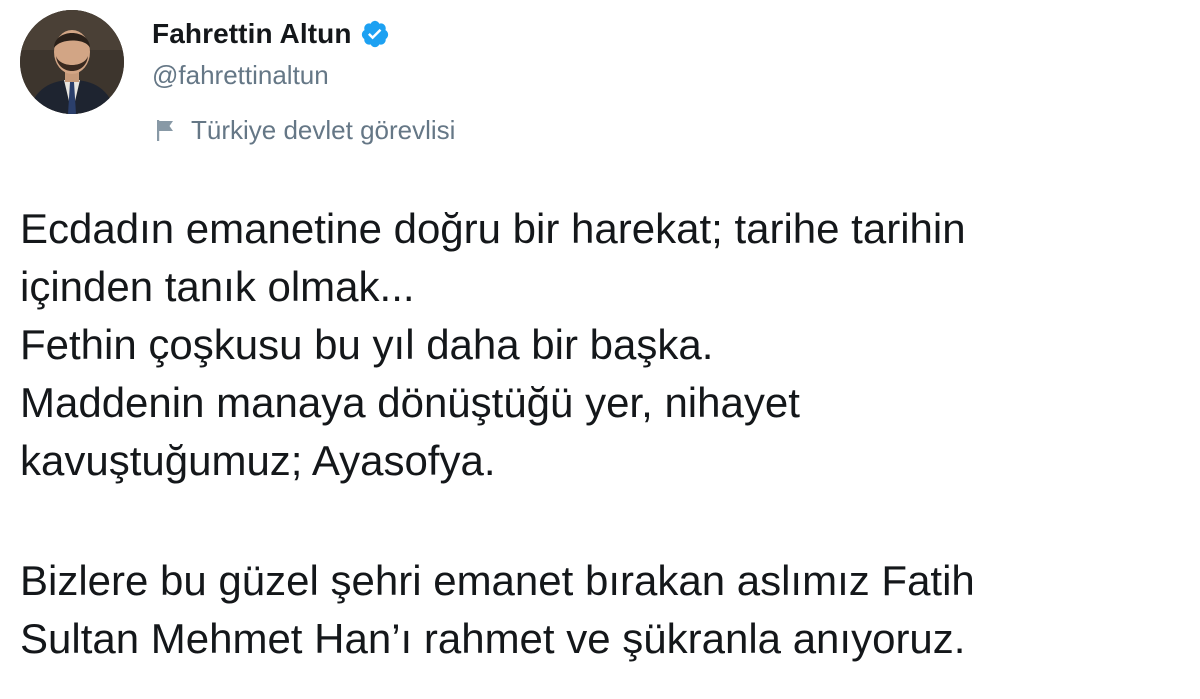 Image resolution: width=1200 pixels, height=699 pixels. I want to click on user-handle: @fahrettinaltun, so click(240, 75).